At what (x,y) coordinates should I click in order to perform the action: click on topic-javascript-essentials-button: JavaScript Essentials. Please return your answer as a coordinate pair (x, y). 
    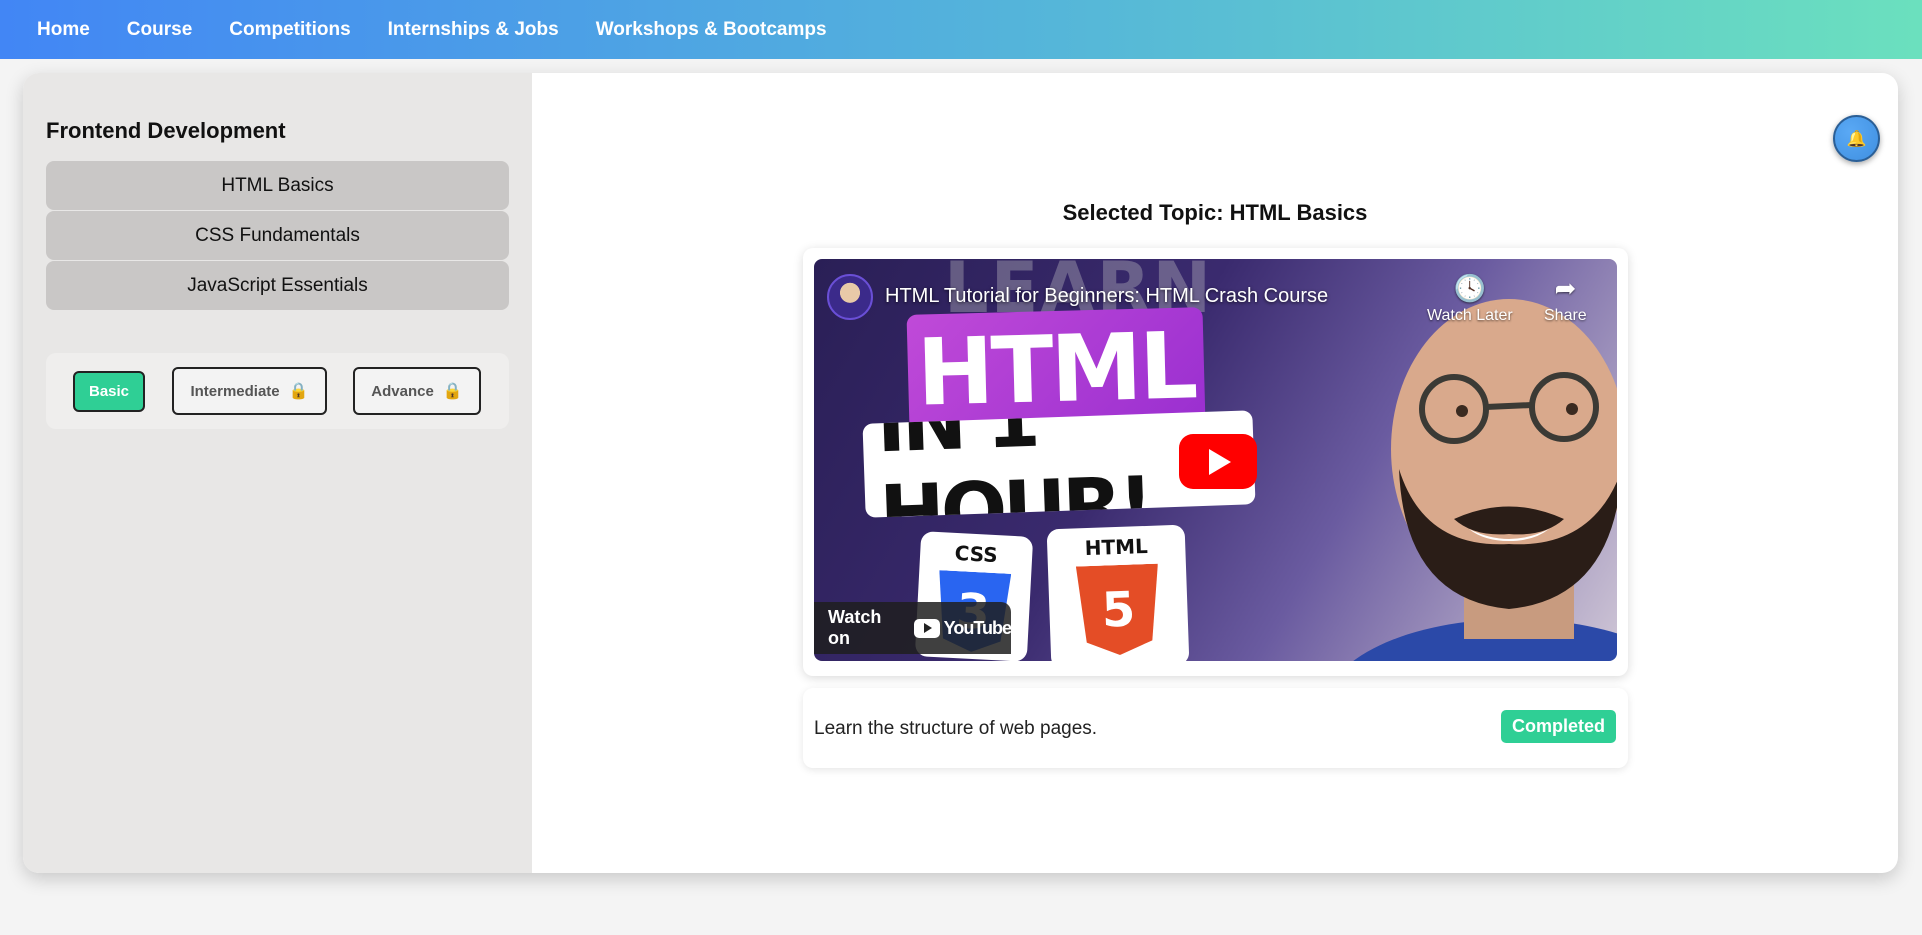
    Looking at the image, I should click on (277, 285).